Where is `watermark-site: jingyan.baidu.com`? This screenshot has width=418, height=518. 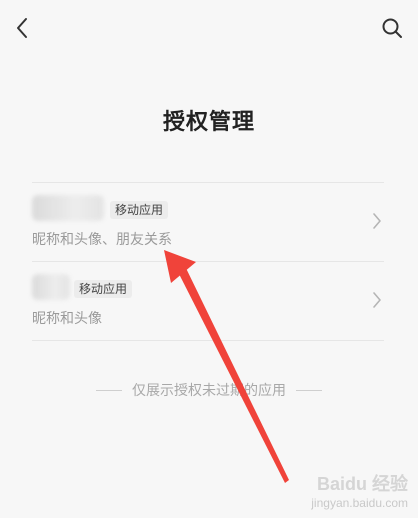 watermark-site: jingyan.baidu.com is located at coordinates (359, 503).